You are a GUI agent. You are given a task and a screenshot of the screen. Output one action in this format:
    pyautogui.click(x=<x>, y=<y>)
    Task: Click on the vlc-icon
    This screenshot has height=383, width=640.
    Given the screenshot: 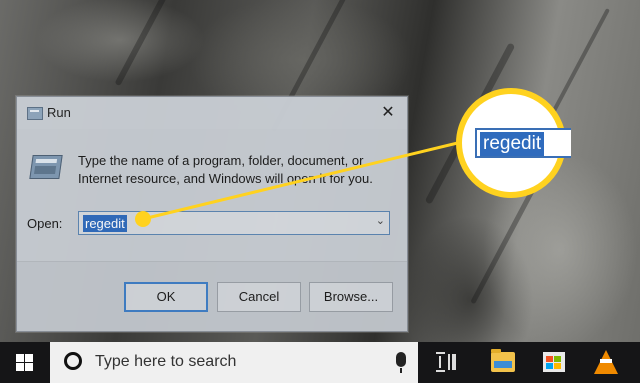 What is the action you would take?
    pyautogui.click(x=606, y=362)
    